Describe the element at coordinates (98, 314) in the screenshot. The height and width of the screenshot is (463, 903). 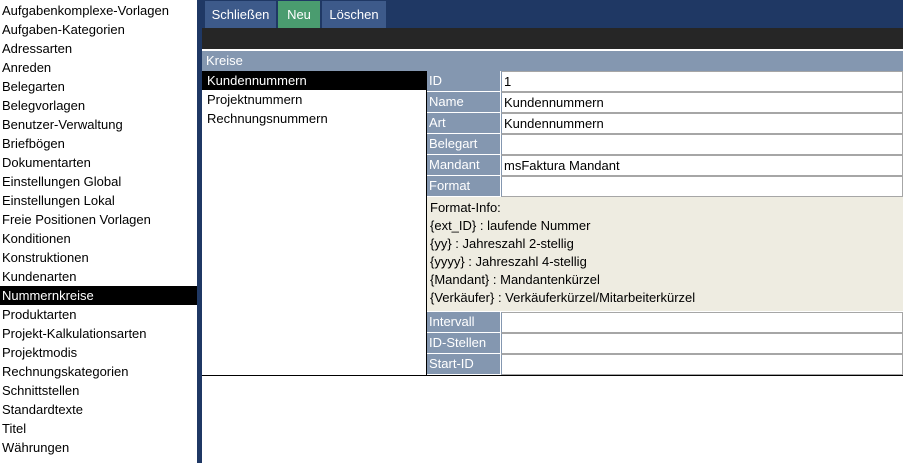
I see `settings-category-item: Produktarten` at that location.